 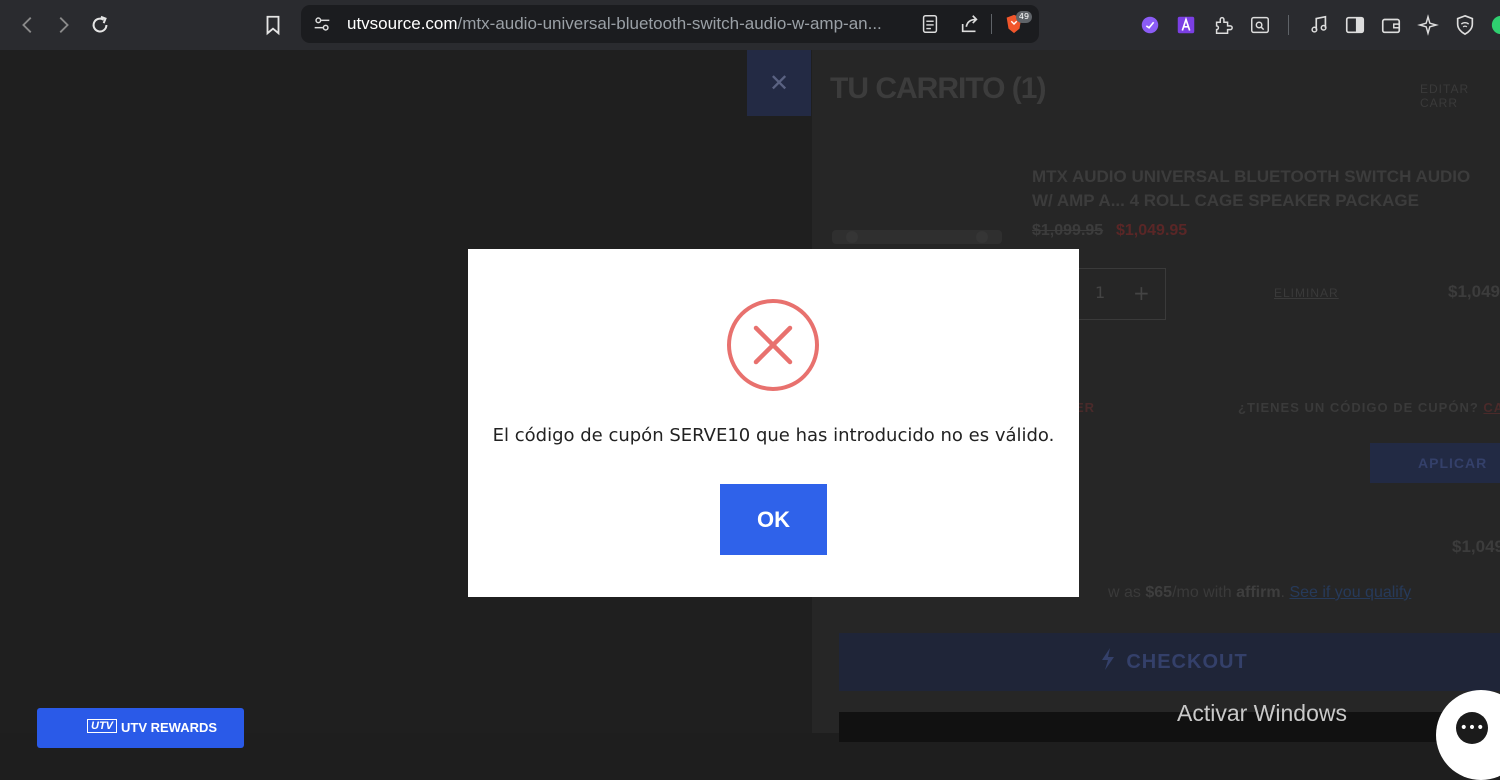 What do you see at coordinates (991, 24) in the screenshot?
I see `url-separator` at bounding box center [991, 24].